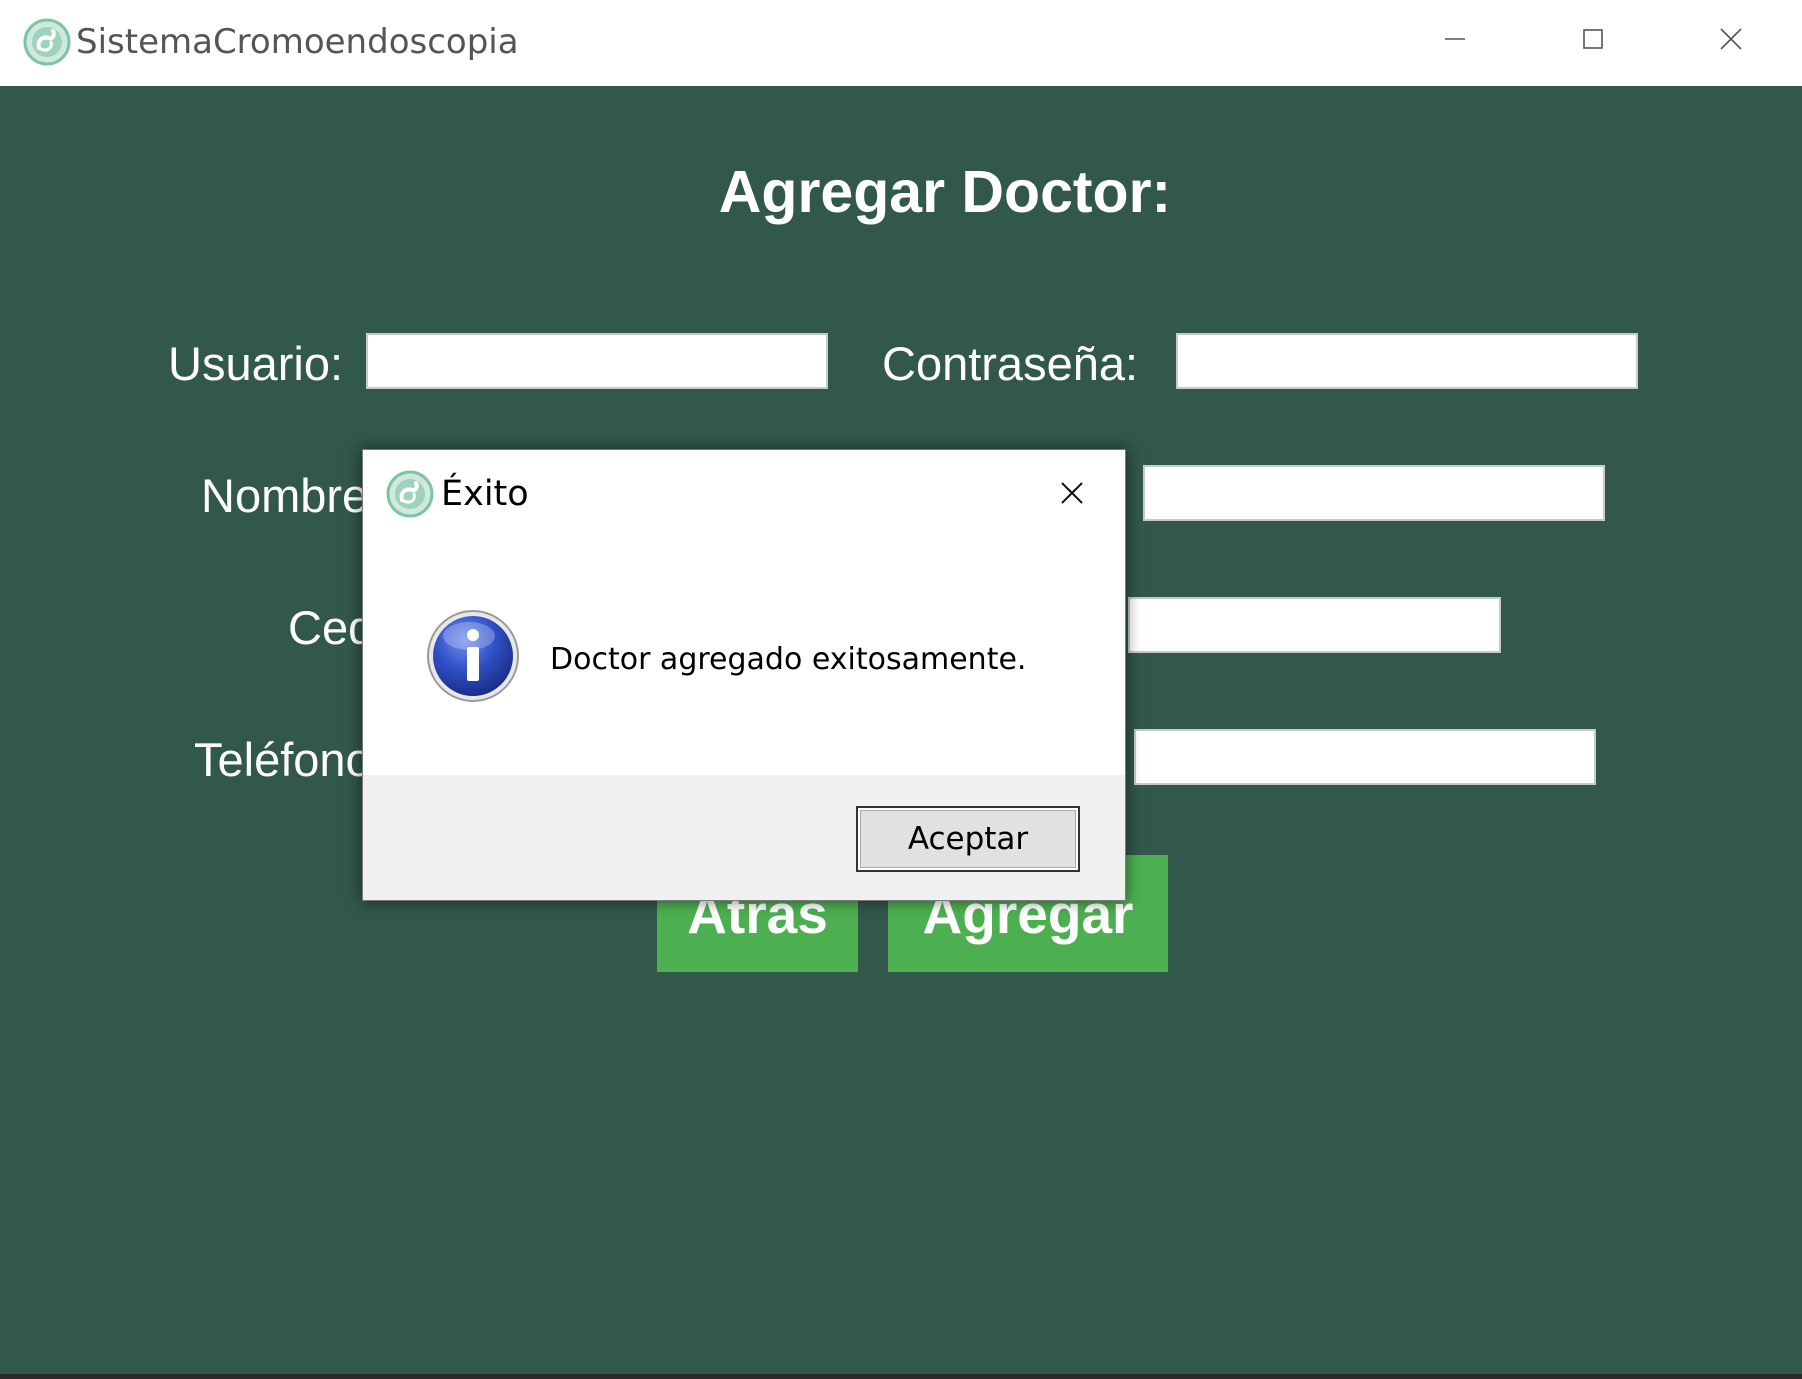 The width and height of the screenshot is (1802, 1379). Describe the element at coordinates (1314, 625) in the screenshot. I see `right-field-row-3-input` at that location.